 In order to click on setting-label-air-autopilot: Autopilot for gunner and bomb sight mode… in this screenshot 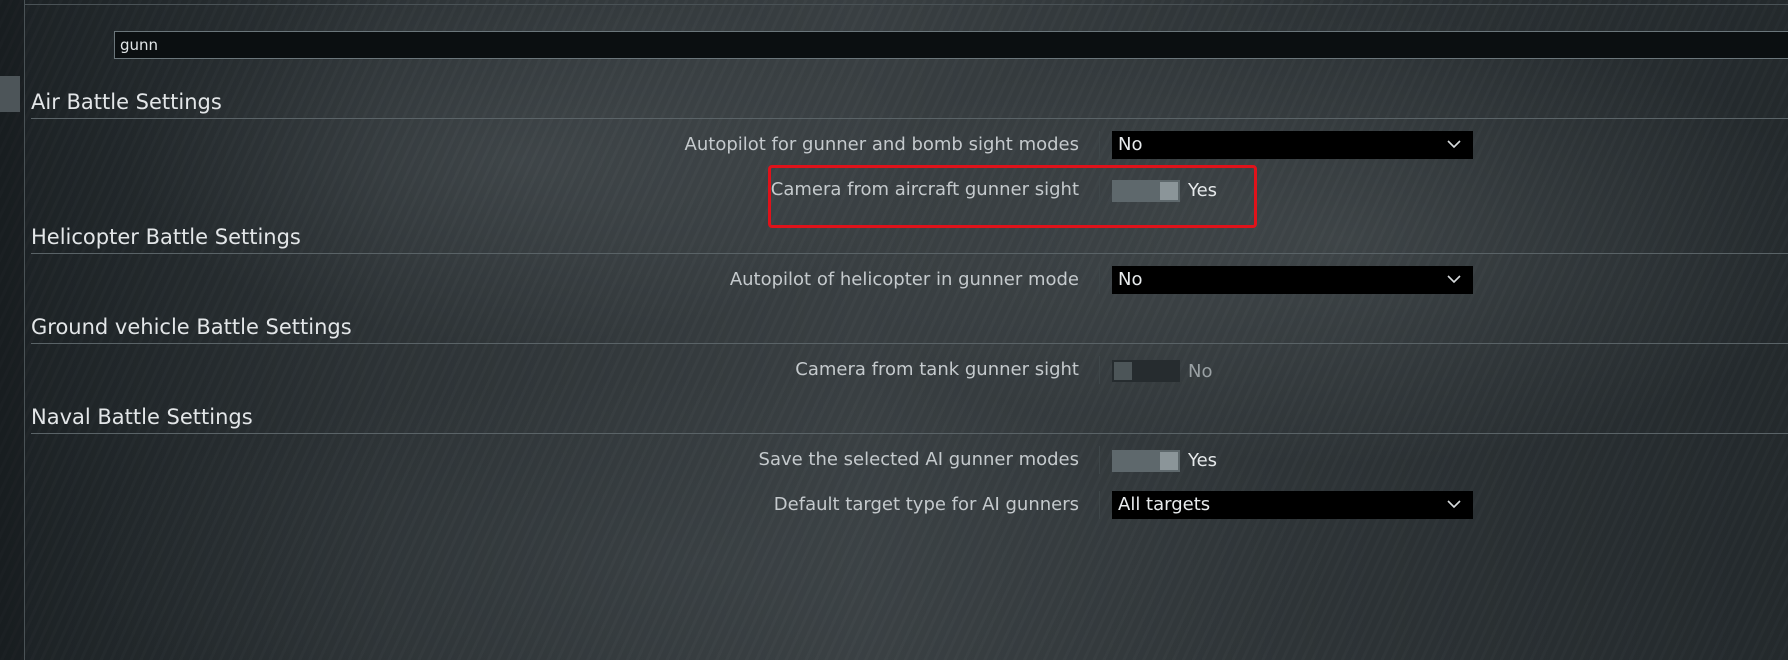, I will do `click(881, 144)`.